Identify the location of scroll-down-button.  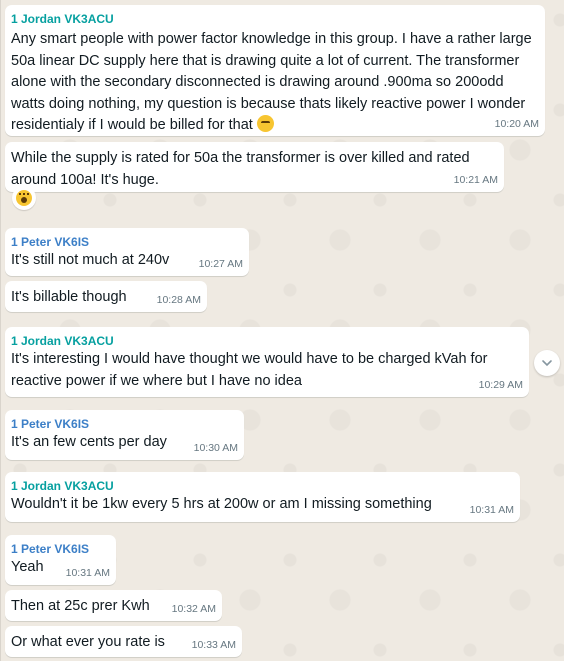
(547, 363).